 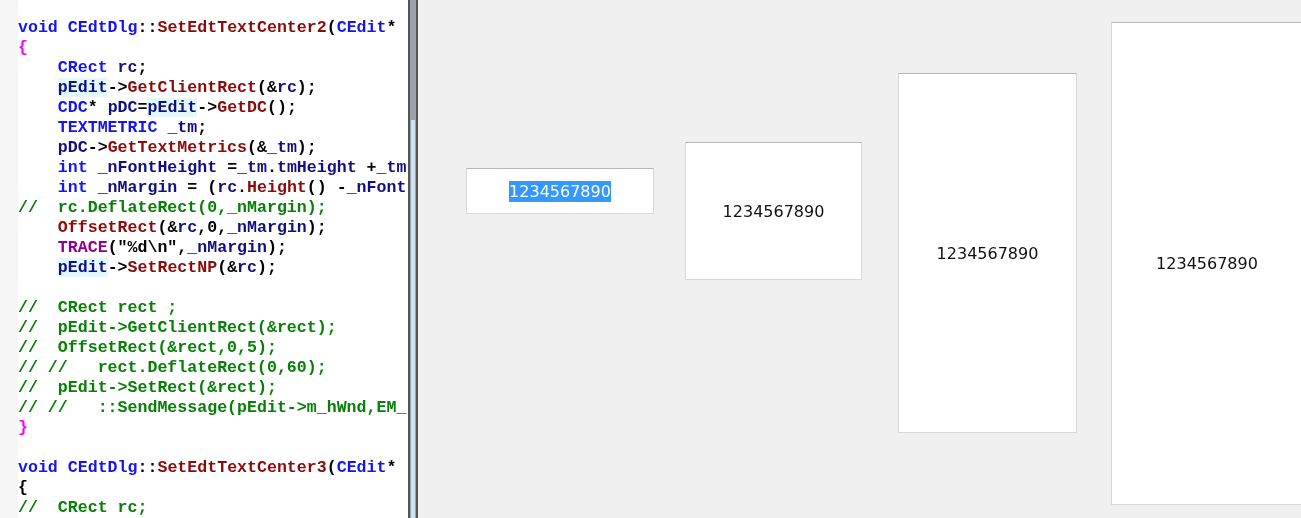 What do you see at coordinates (132, 128) in the screenshot?
I see `code-line: TEXTMETRIC _tm;` at bounding box center [132, 128].